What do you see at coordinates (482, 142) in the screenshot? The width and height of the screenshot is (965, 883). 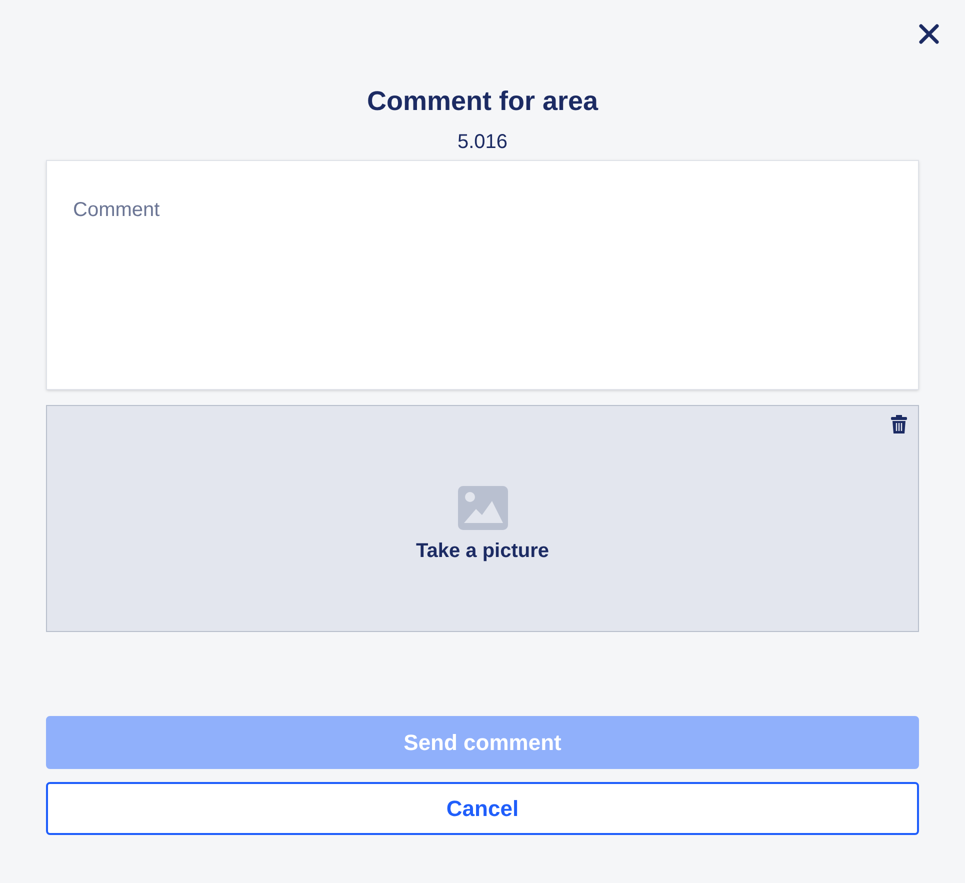 I see `area-value: 5.016` at bounding box center [482, 142].